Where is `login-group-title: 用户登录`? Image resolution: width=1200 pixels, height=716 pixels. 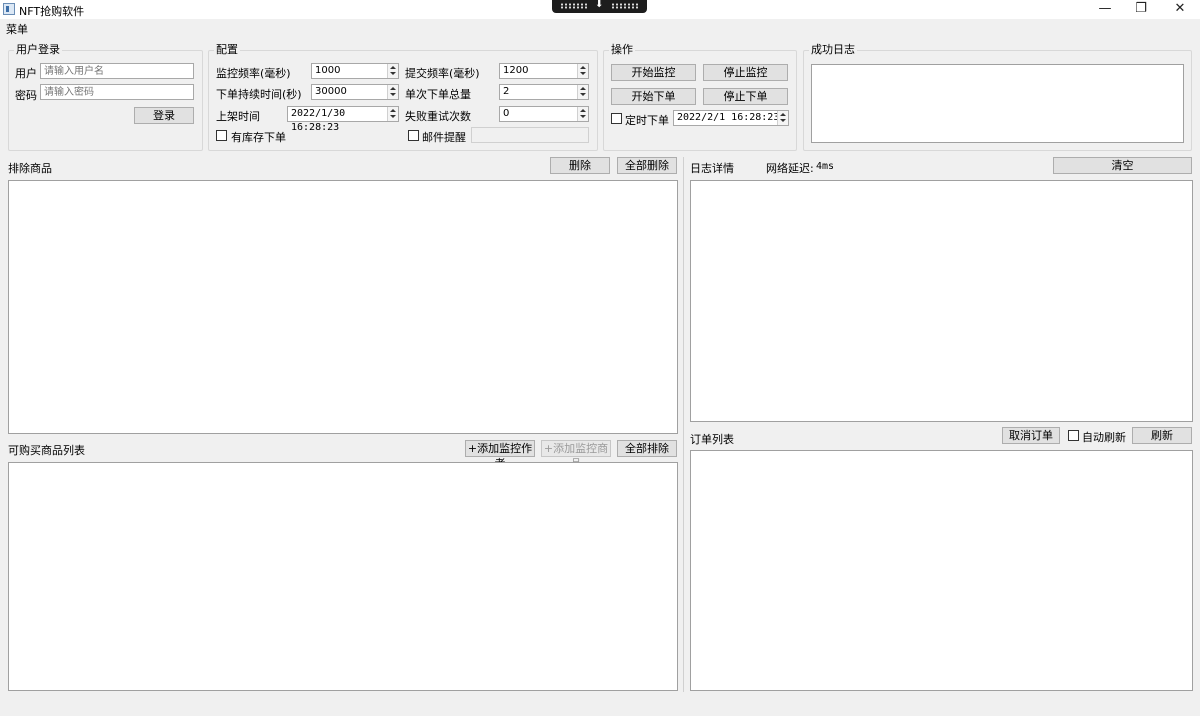 login-group-title: 用户登录 is located at coordinates (38, 49).